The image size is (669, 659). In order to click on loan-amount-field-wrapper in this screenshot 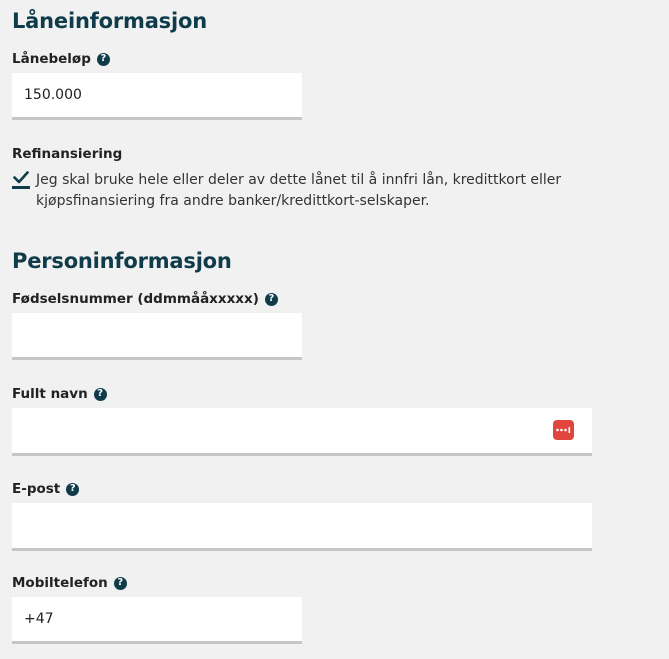, I will do `click(157, 96)`.